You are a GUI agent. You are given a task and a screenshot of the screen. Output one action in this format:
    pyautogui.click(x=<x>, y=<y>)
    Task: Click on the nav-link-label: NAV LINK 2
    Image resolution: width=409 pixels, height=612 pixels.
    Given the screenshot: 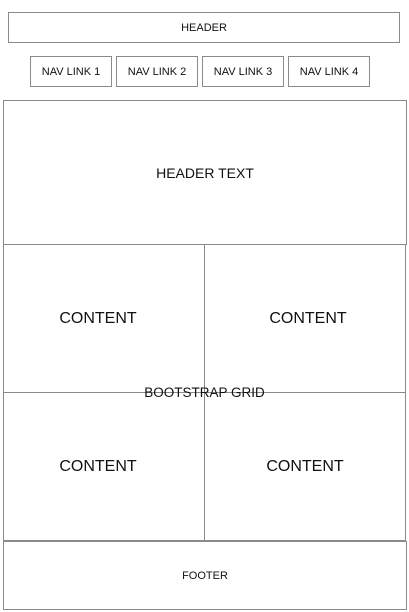 What is the action you would take?
    pyautogui.click(x=157, y=71)
    